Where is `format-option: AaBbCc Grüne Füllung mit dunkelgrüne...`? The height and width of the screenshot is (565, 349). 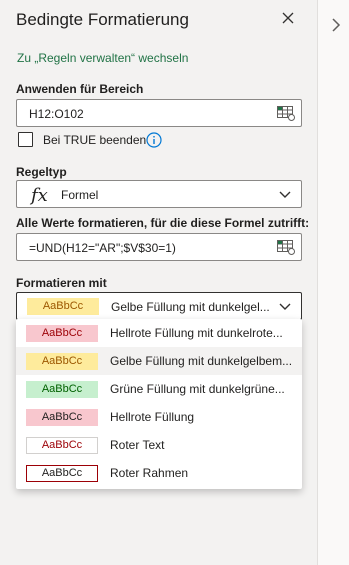 format-option: AaBbCc Grüne Füllung mit dunkelgrüne... is located at coordinates (159, 389).